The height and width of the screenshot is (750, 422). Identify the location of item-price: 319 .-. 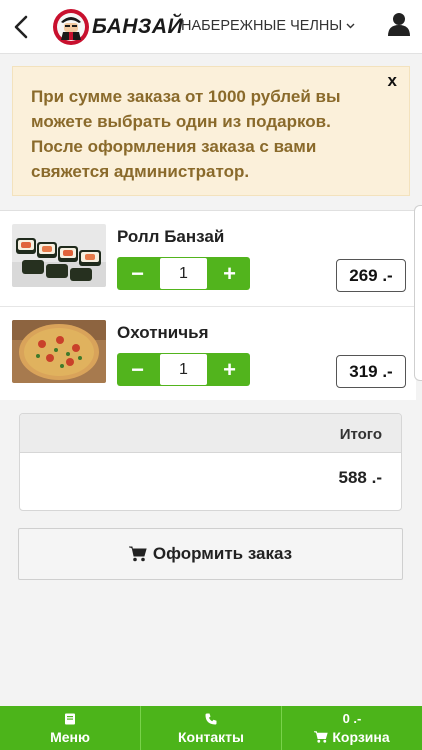
(371, 371).